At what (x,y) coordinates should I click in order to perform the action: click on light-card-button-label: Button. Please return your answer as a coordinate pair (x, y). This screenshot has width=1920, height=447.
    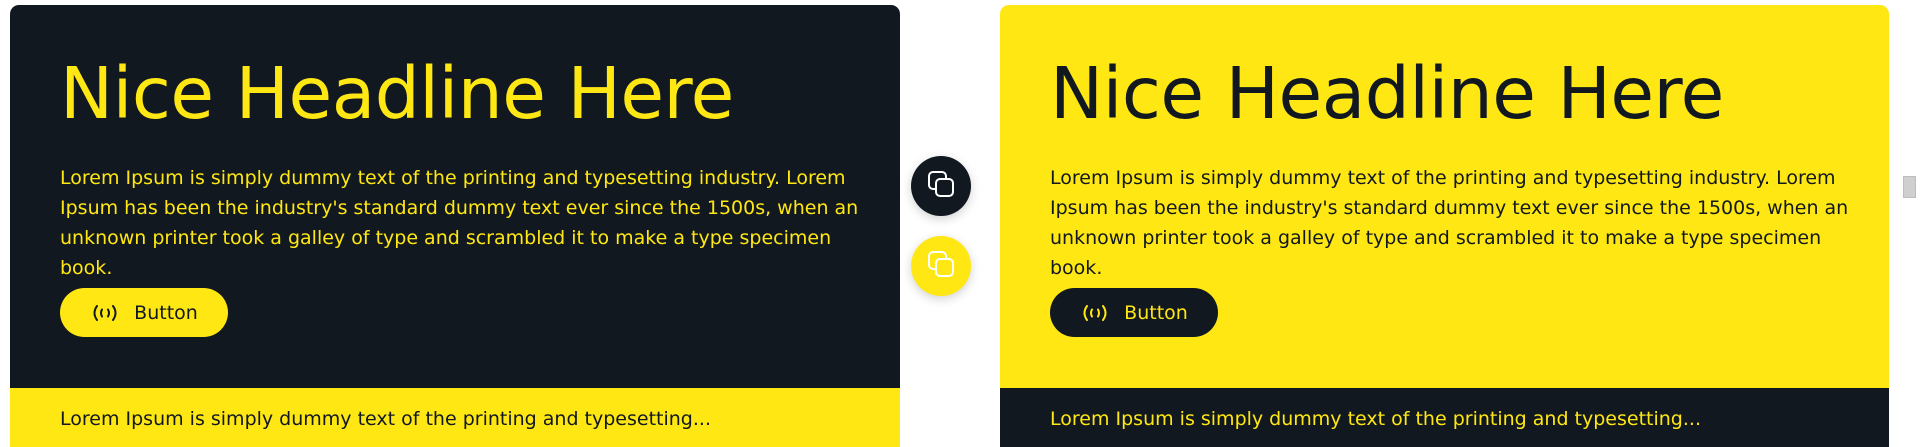
    Looking at the image, I should click on (1156, 312).